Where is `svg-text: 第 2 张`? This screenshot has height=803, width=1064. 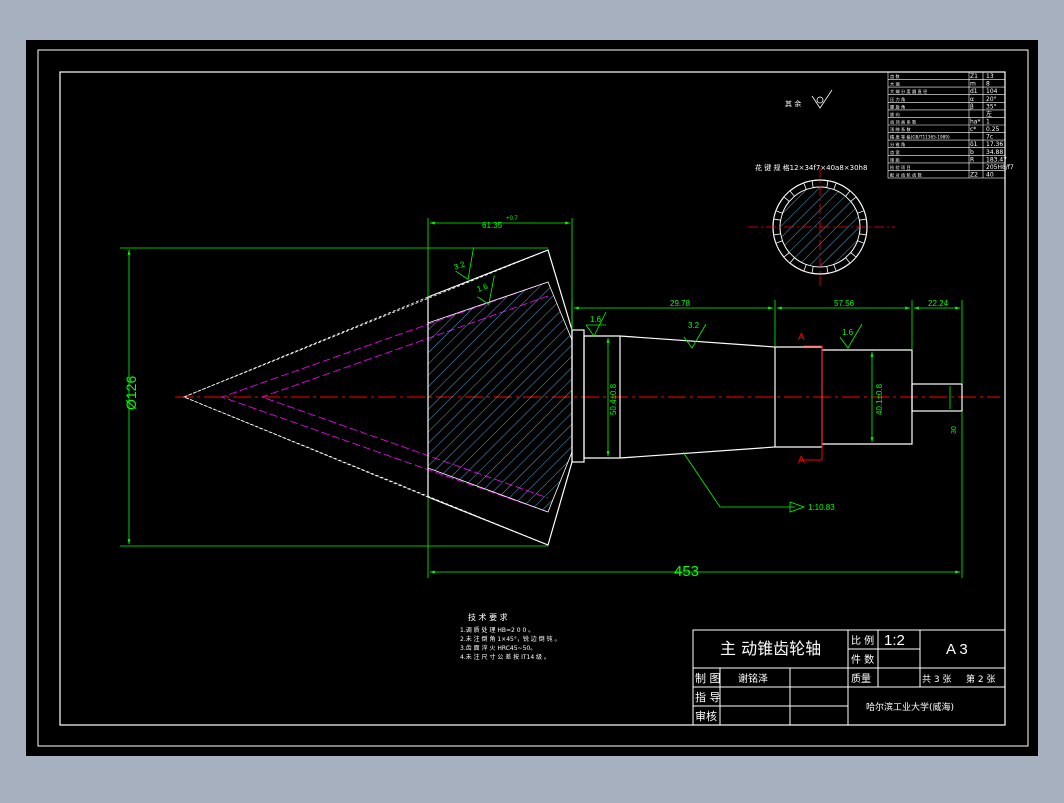
svg-text: 第 2 张 is located at coordinates (980, 679).